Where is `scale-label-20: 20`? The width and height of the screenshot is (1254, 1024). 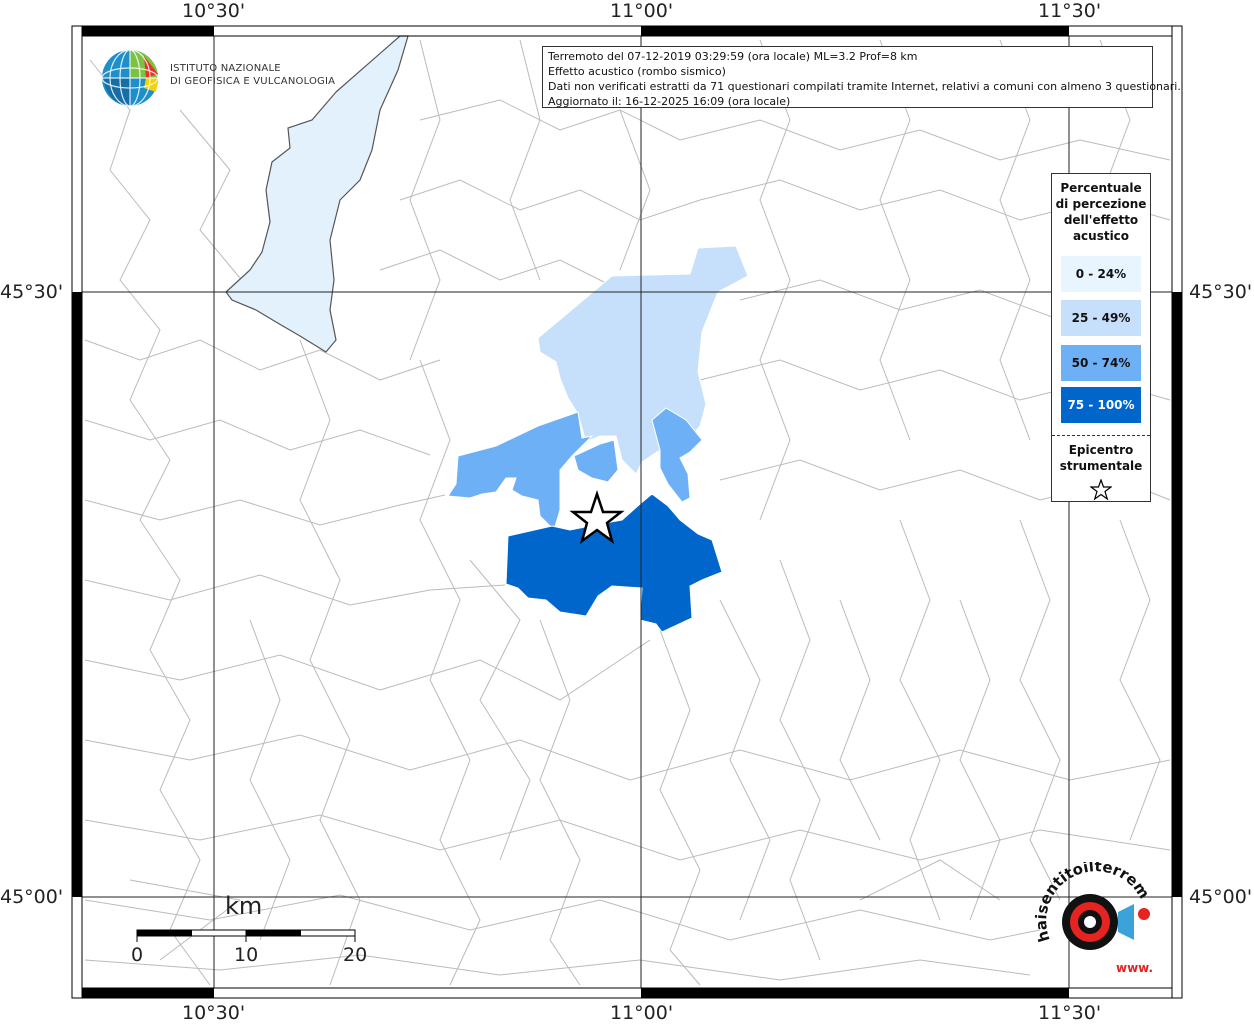 scale-label-20: 20 is located at coordinates (355, 955).